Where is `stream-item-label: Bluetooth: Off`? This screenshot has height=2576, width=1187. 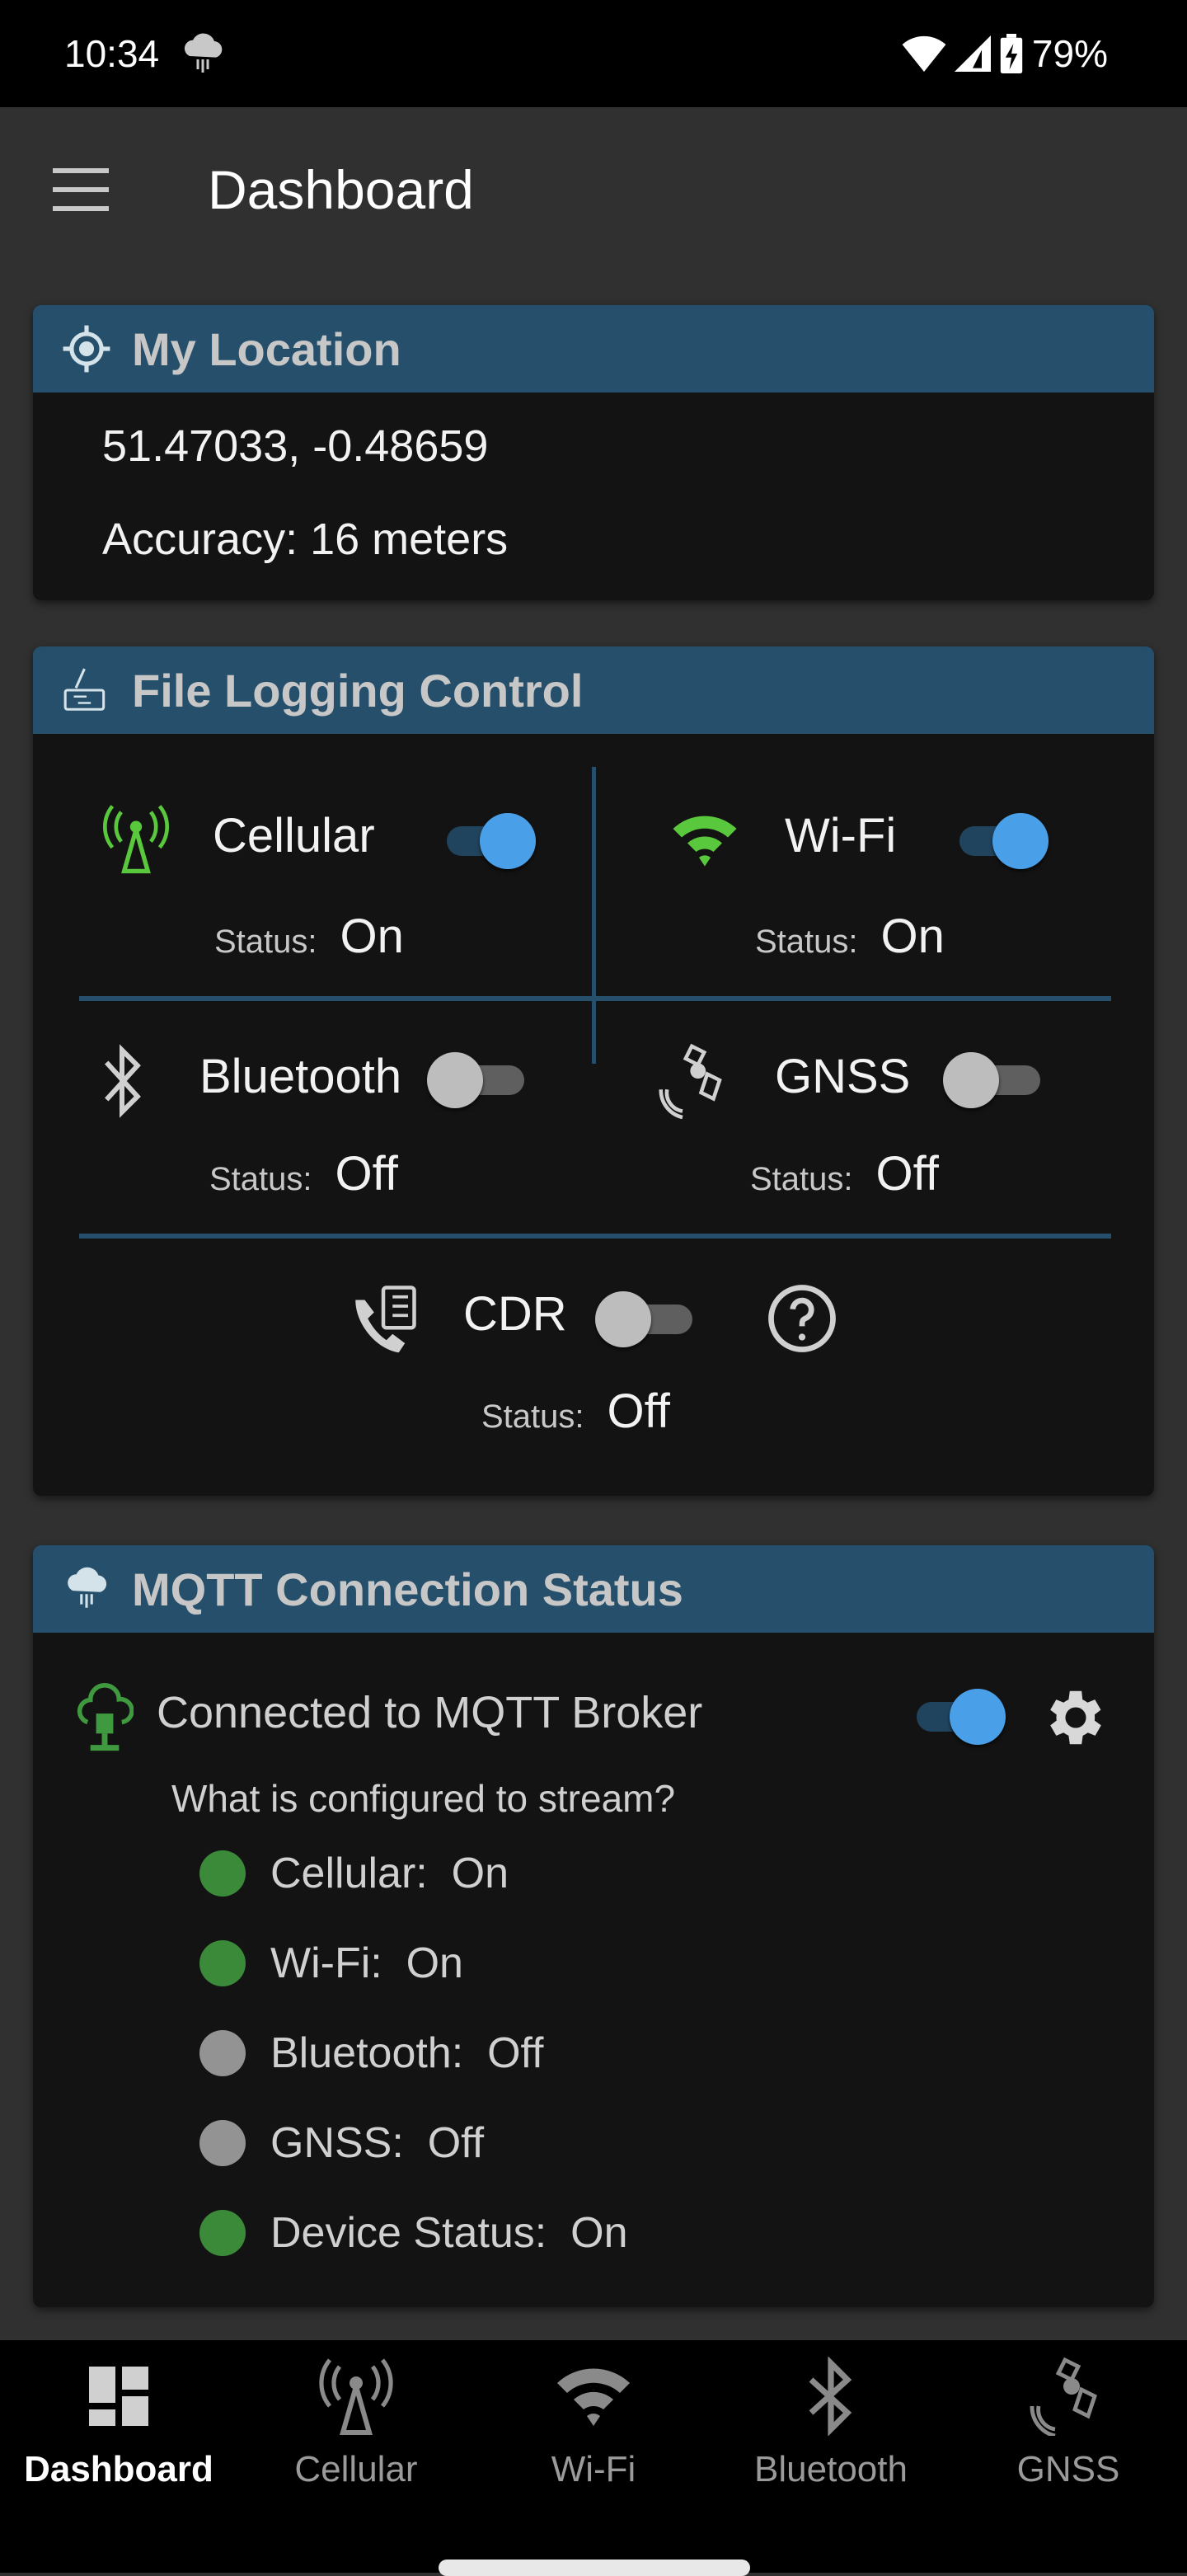
stream-item-label: Bluetooth: Off is located at coordinates (407, 2053).